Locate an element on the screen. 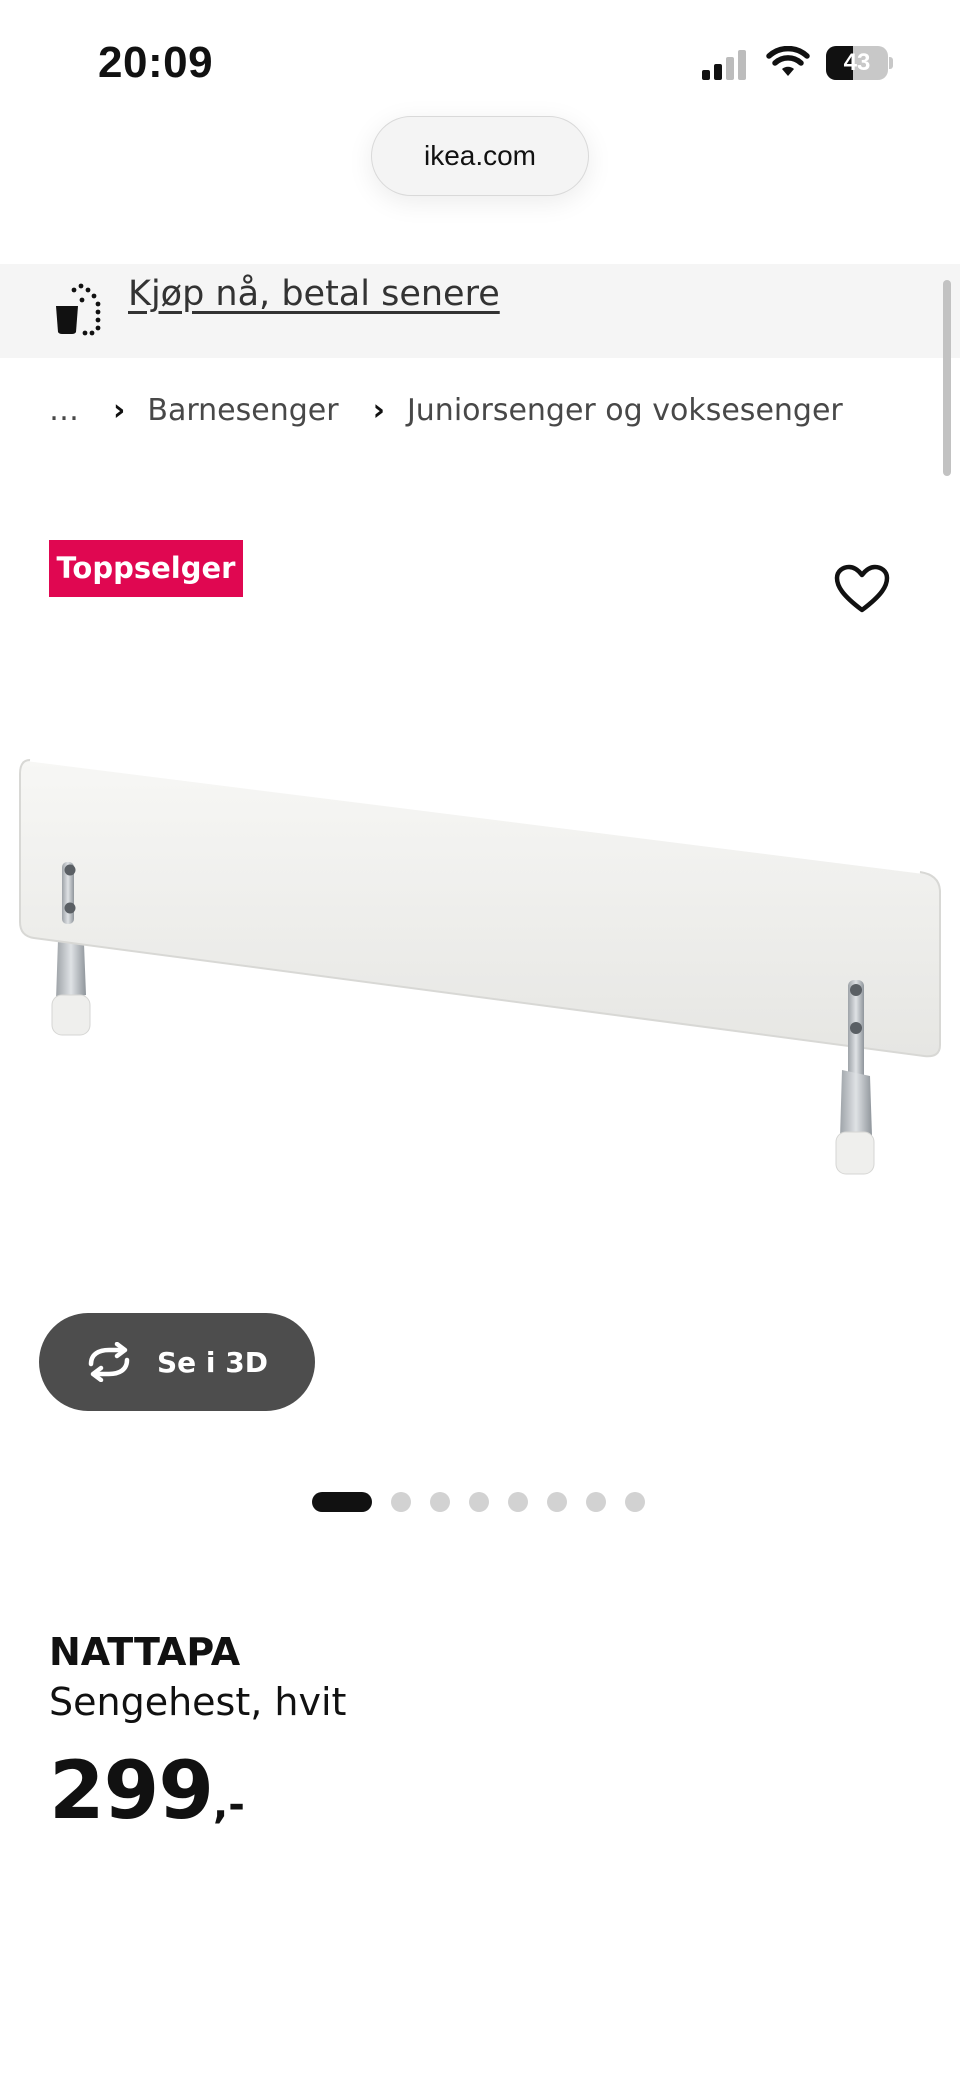 Image resolution: width=960 pixels, height=2078 pixels. status-bar: 20:09 43 is located at coordinates (480, 55).